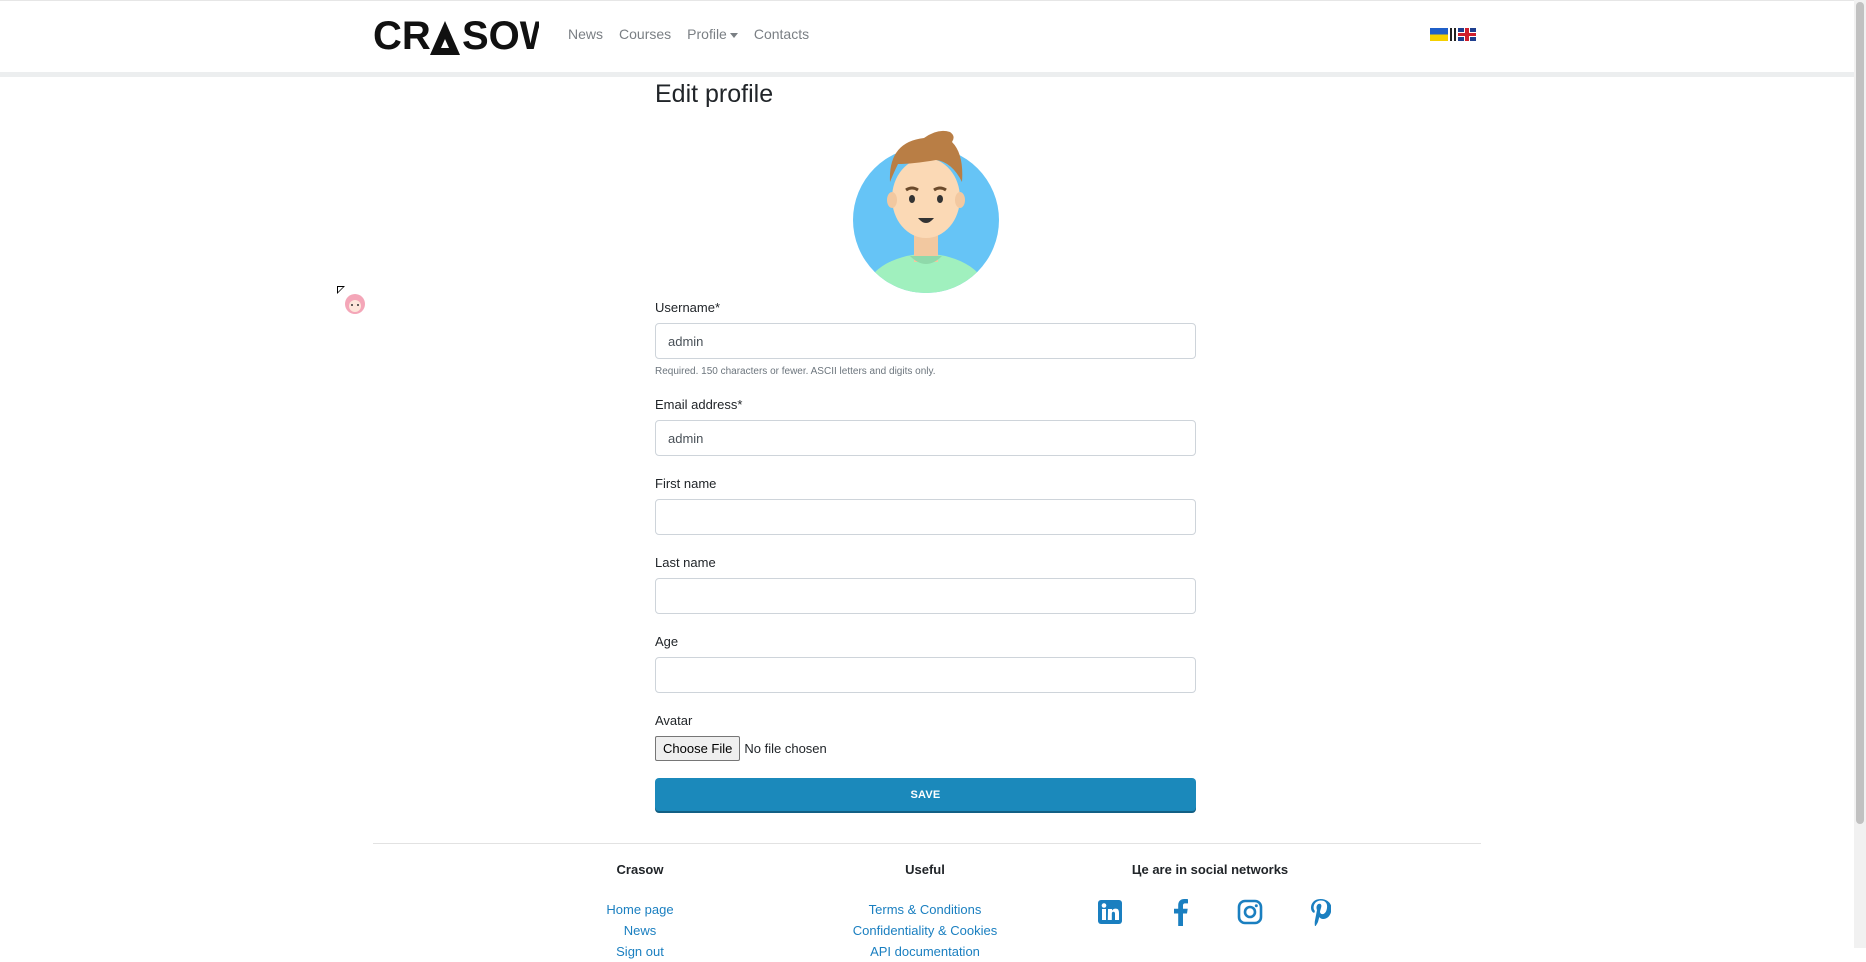  I want to click on footer-link-confidentiality: Confidentiality & Cookies, so click(925, 930).